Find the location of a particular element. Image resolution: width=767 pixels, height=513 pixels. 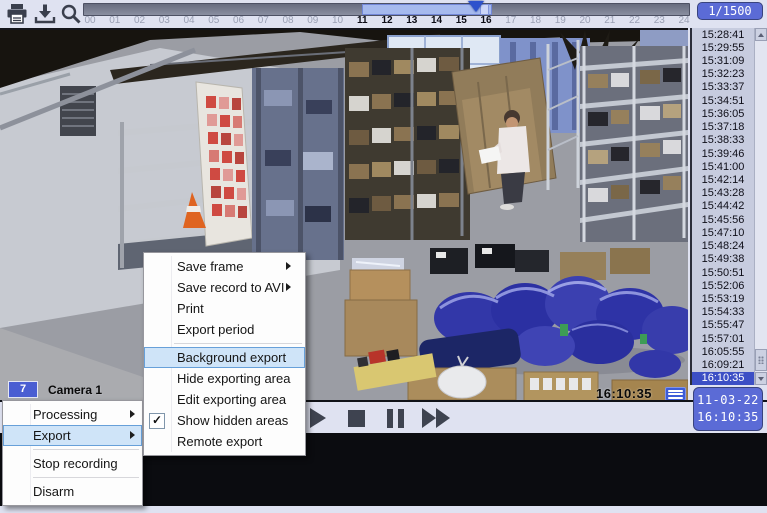

hour-label: 24 is located at coordinates (684, 20).